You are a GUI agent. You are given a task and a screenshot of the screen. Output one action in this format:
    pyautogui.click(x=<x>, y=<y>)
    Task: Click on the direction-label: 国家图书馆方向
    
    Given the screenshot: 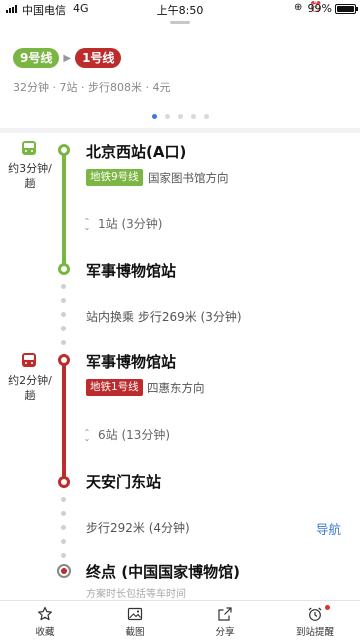 What is the action you would take?
    pyautogui.click(x=188, y=178)
    